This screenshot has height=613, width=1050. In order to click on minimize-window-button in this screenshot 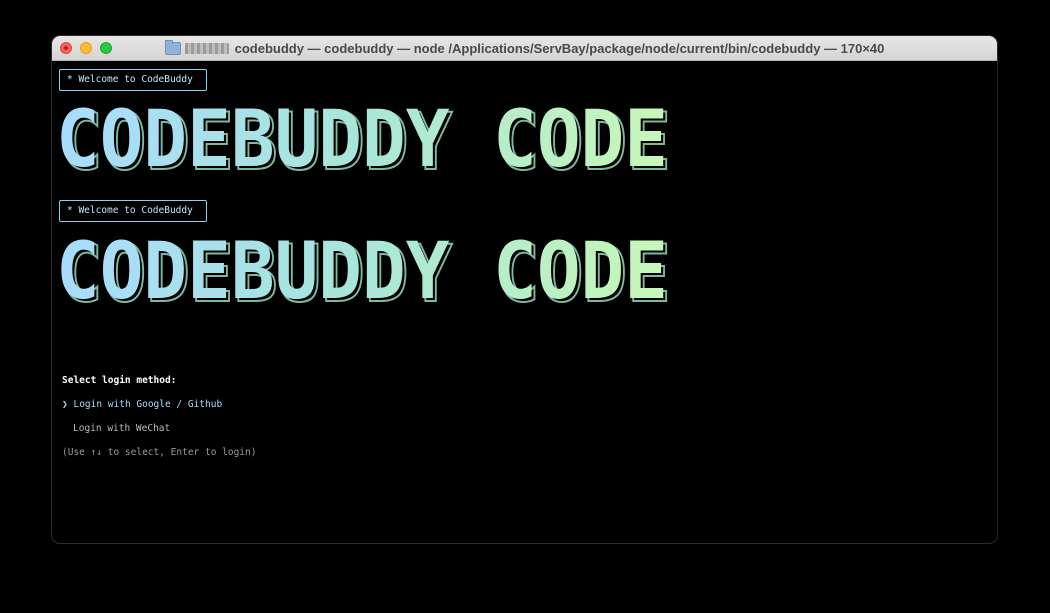, I will do `click(86, 48)`.